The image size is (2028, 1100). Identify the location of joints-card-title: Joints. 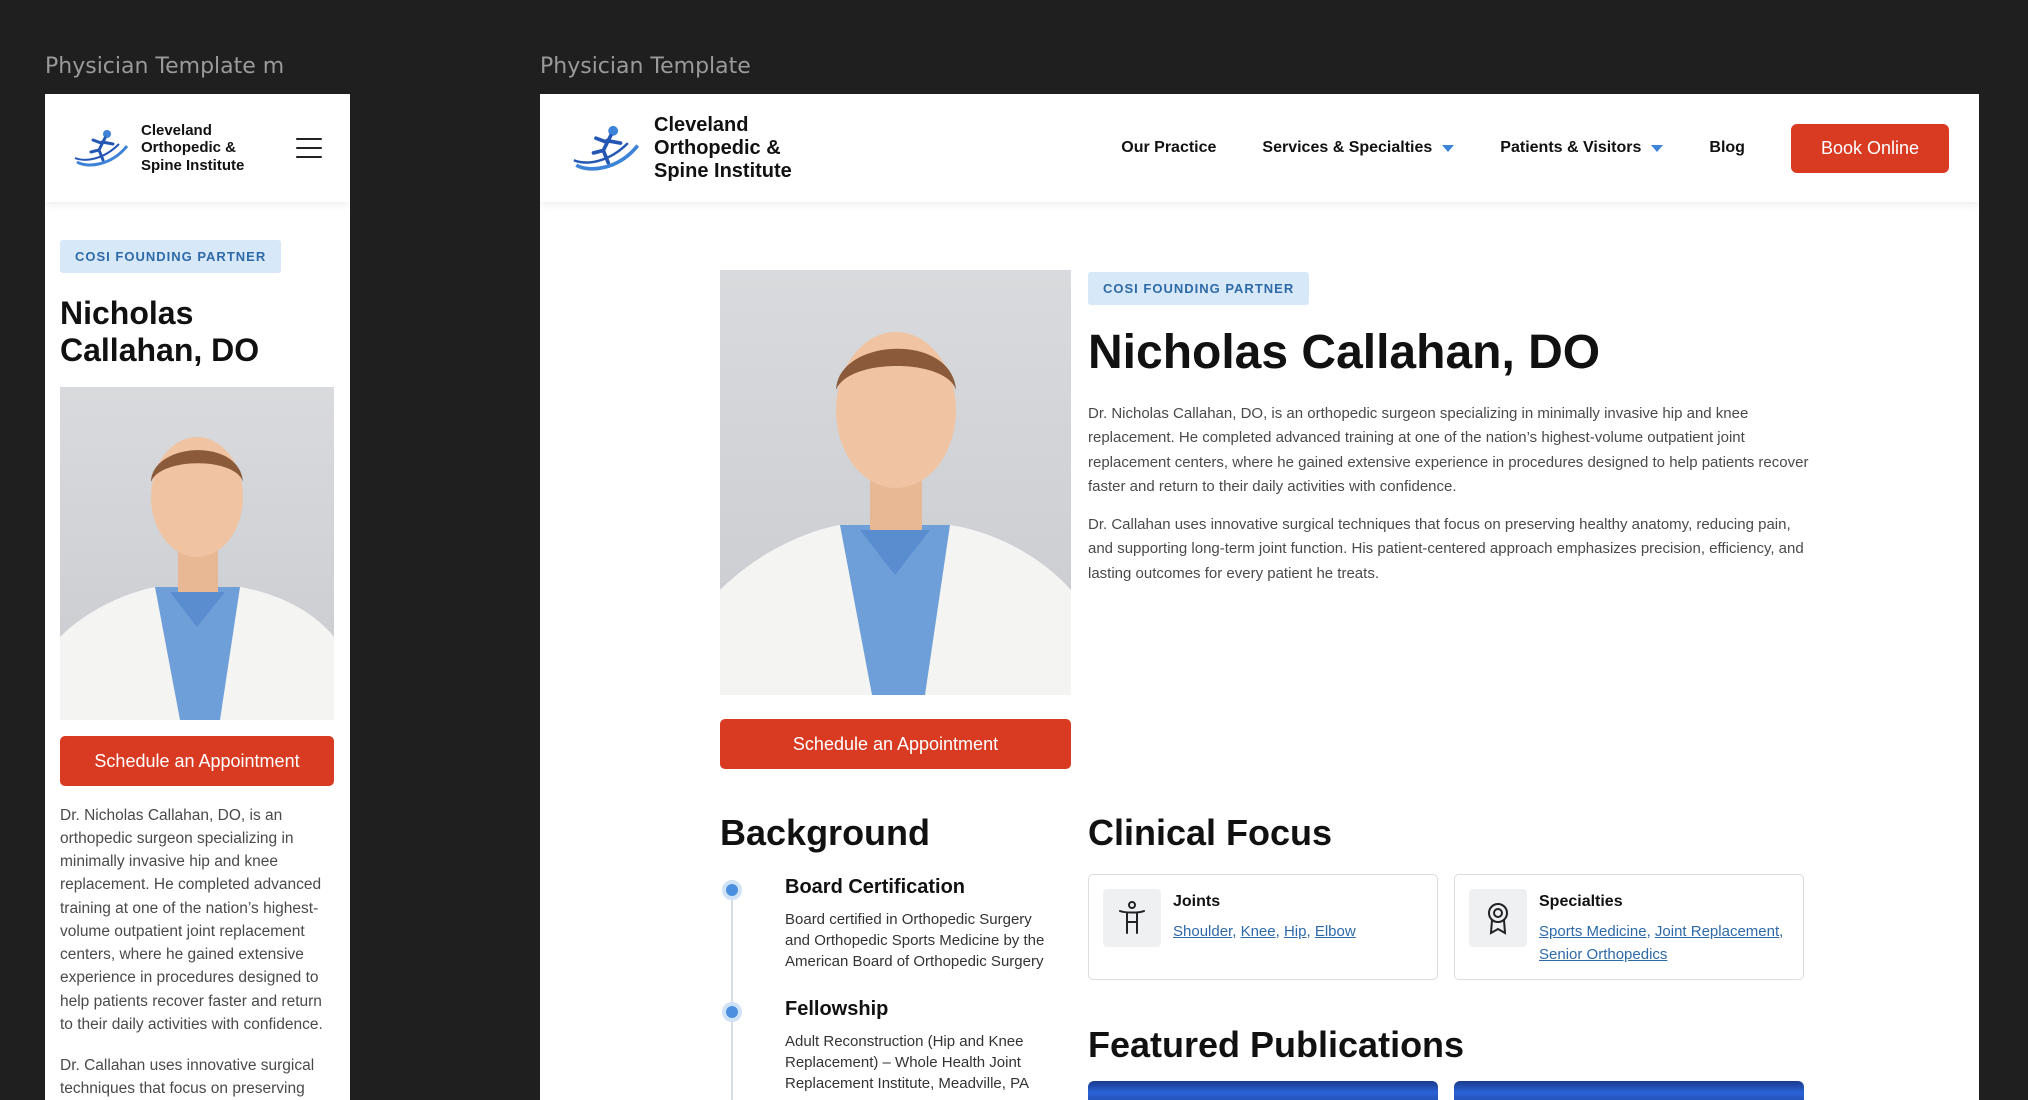
(1197, 901).